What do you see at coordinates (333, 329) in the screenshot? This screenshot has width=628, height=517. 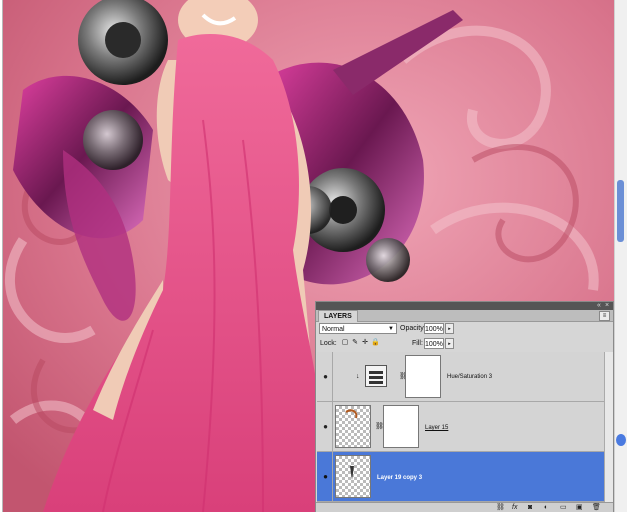 I see `blend-mode-value: Normal` at bounding box center [333, 329].